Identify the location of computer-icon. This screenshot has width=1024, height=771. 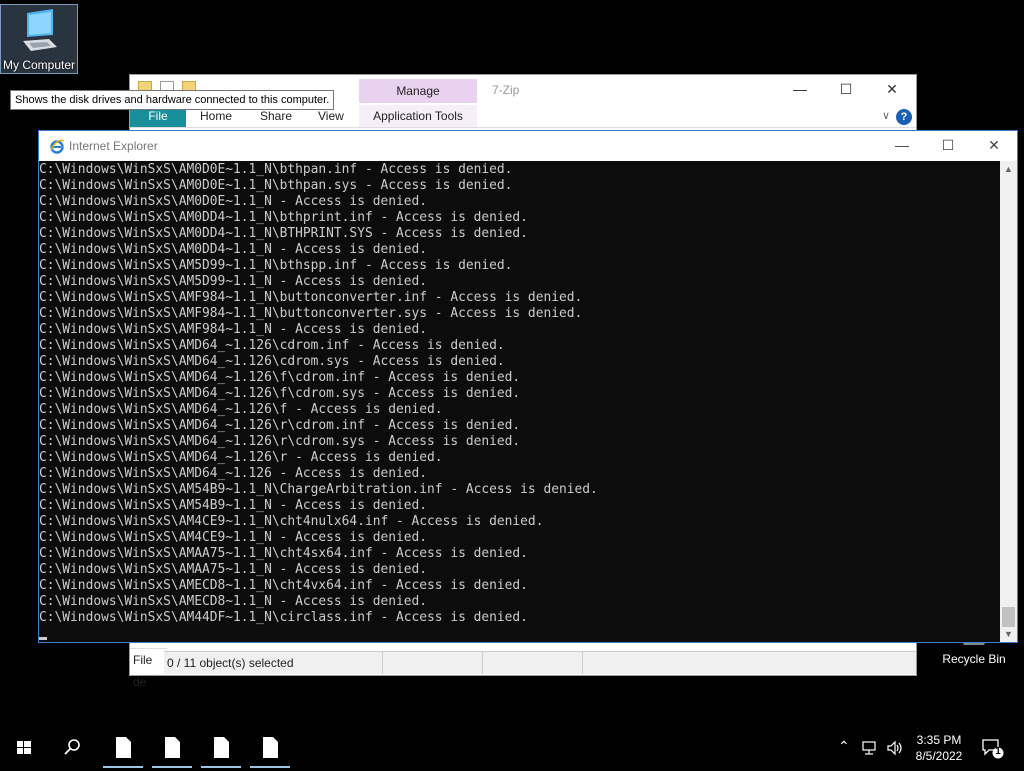
(40, 30).